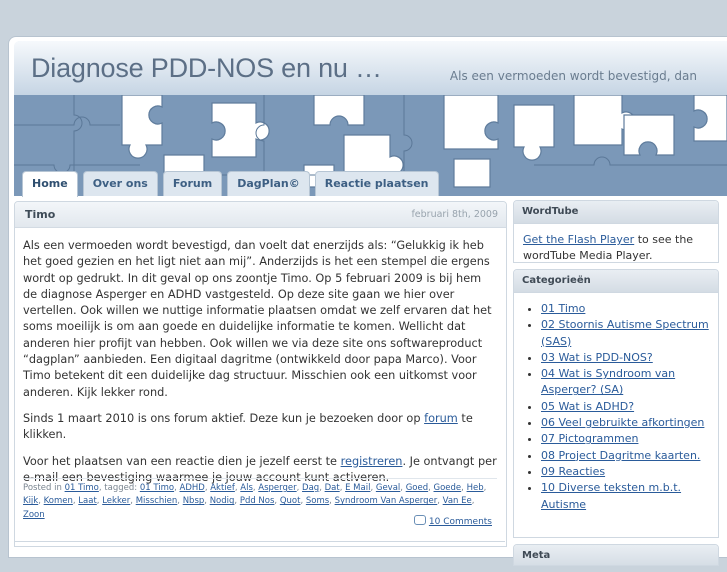  Describe the element at coordinates (616, 281) in the screenshot. I see `widget-title: Categorieën` at that location.